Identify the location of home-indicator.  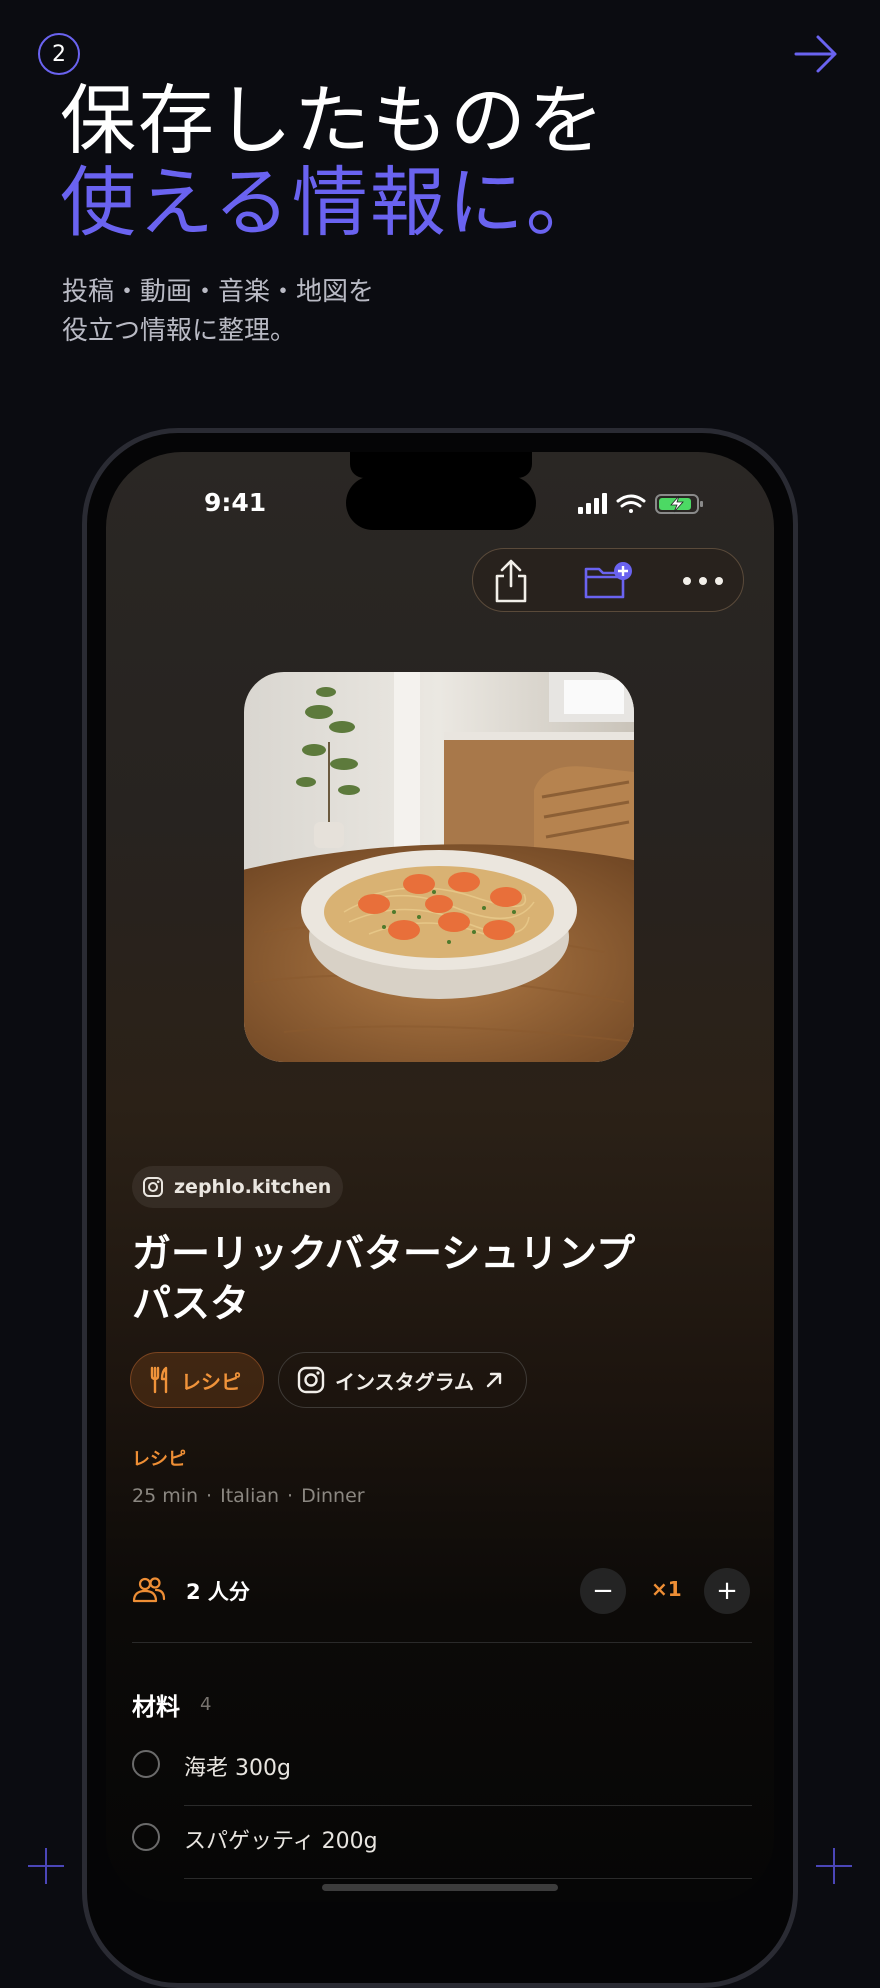
(440, 1887).